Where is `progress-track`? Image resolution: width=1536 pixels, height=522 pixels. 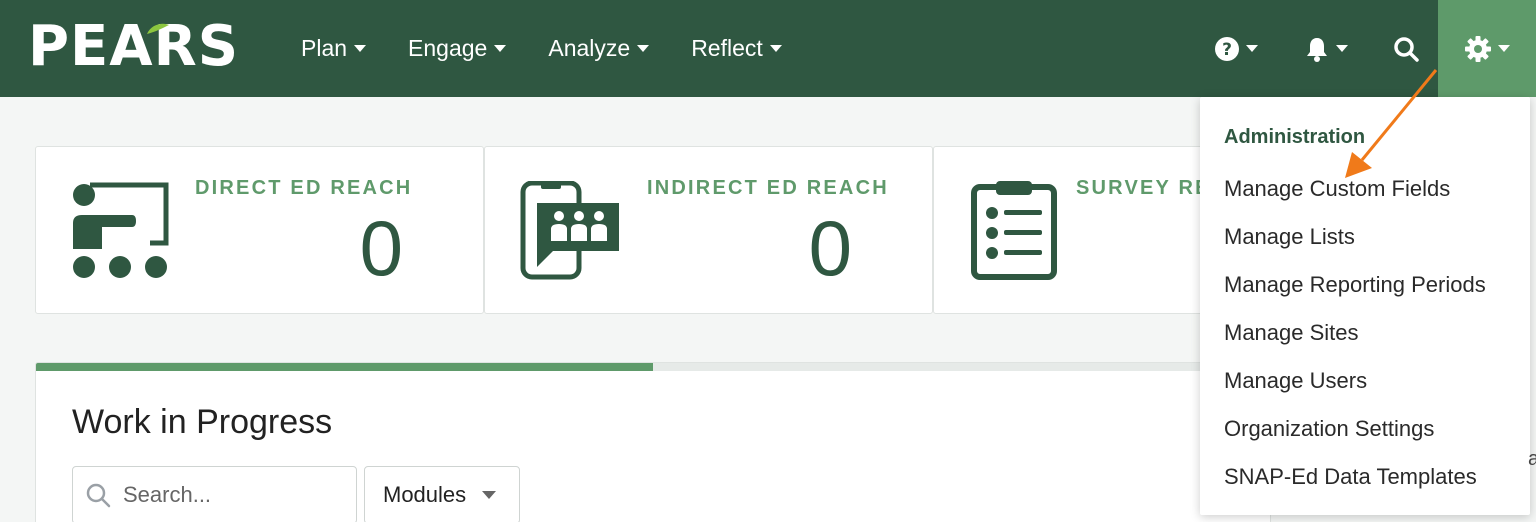 progress-track is located at coordinates (653, 367).